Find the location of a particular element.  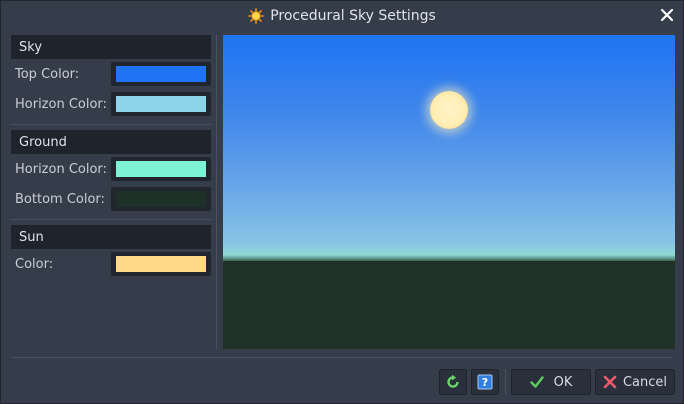

sky-horizon-color-row: Horizon Color: is located at coordinates (111, 104).